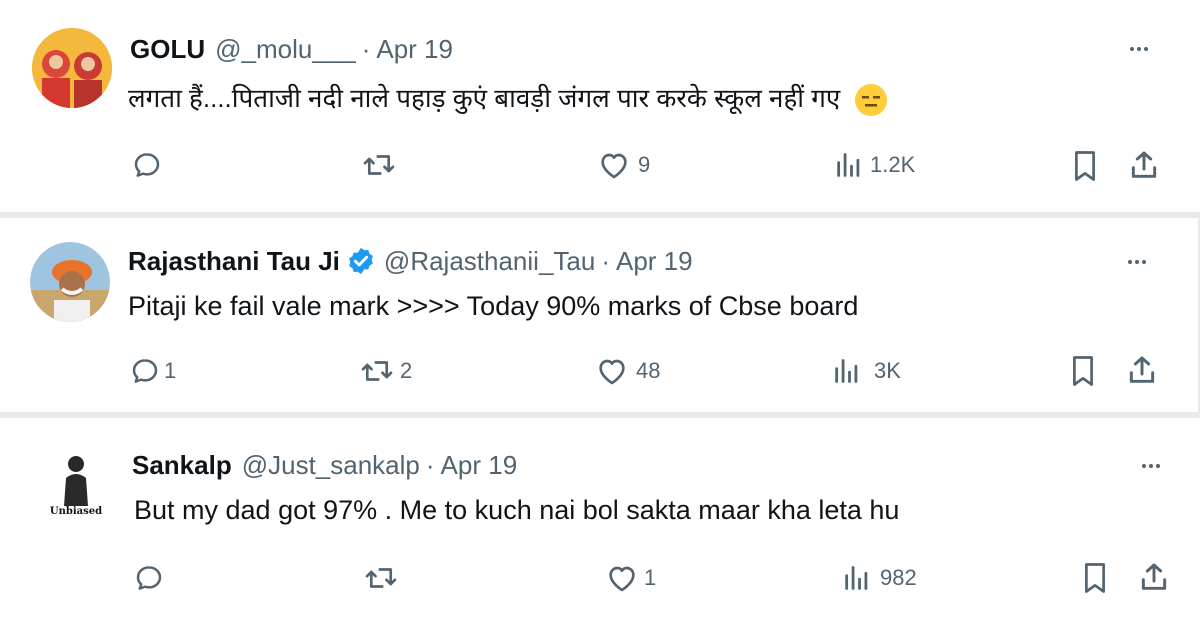  What do you see at coordinates (234, 261) in the screenshot?
I see `display-name: Rajasthani Tau Ji` at bounding box center [234, 261].